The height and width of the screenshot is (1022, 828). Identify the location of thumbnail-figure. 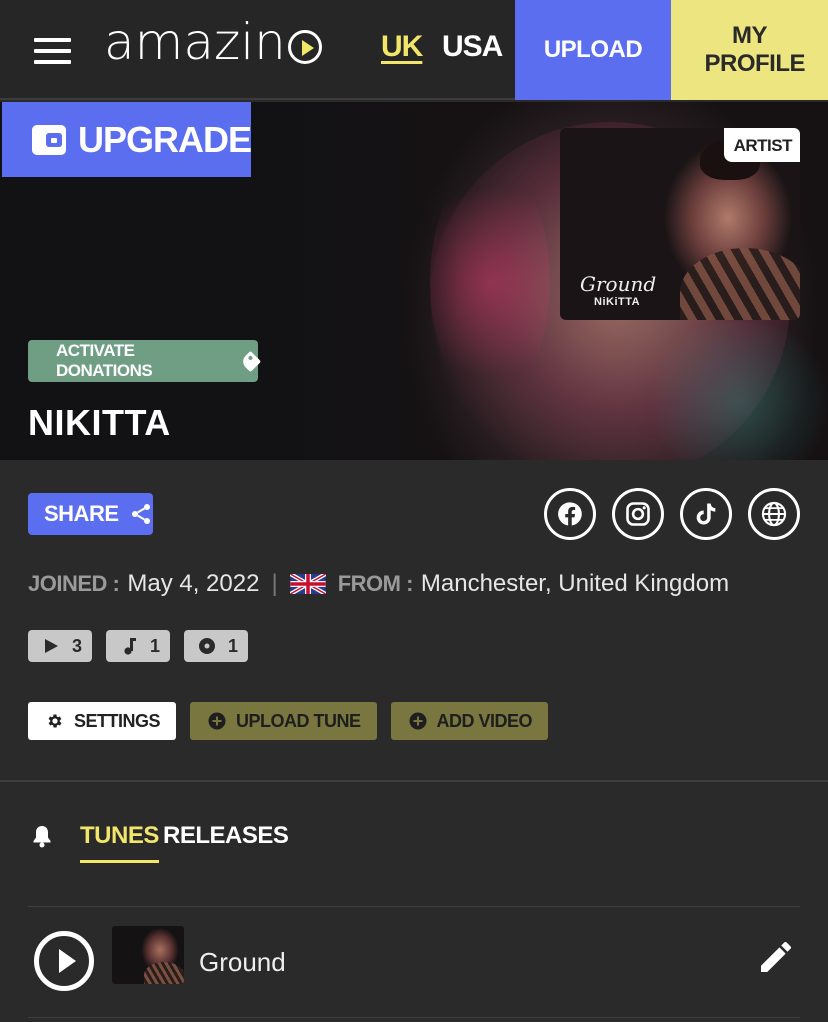
(164, 973).